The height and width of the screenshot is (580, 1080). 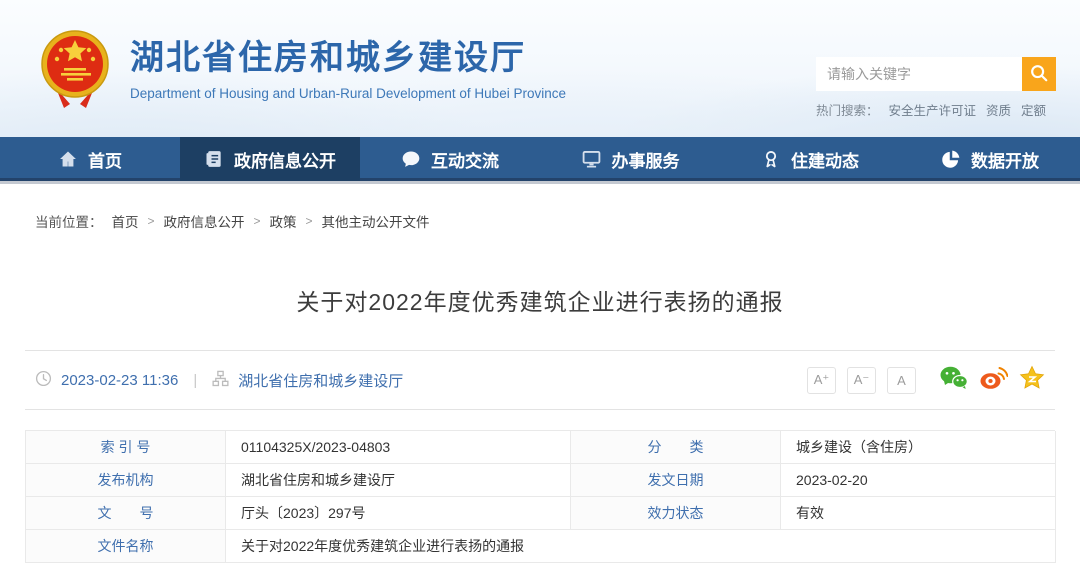 What do you see at coordinates (398, 480) in the screenshot?
I see `info-value-issuing-agency: 湖北省住房和城乡建设厅` at bounding box center [398, 480].